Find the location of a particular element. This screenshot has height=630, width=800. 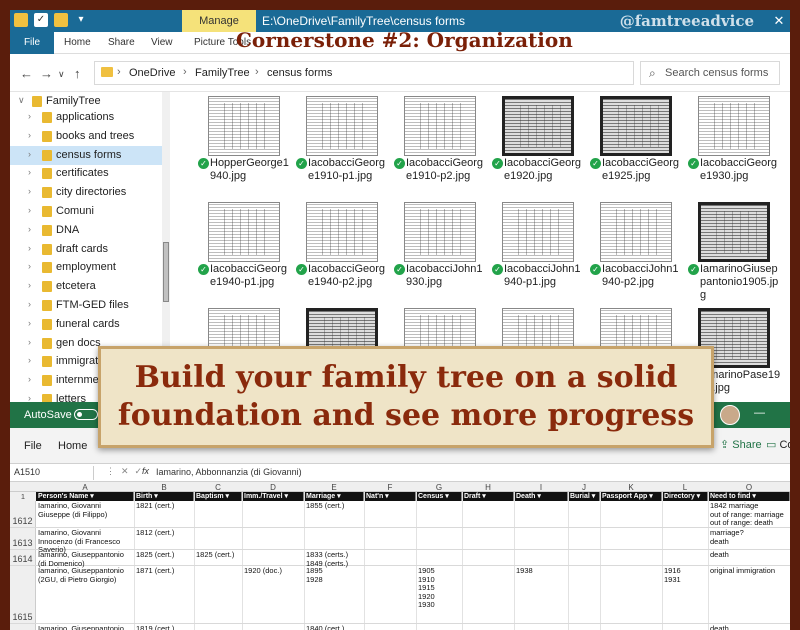

column-header-d: D is located at coordinates (273, 487).